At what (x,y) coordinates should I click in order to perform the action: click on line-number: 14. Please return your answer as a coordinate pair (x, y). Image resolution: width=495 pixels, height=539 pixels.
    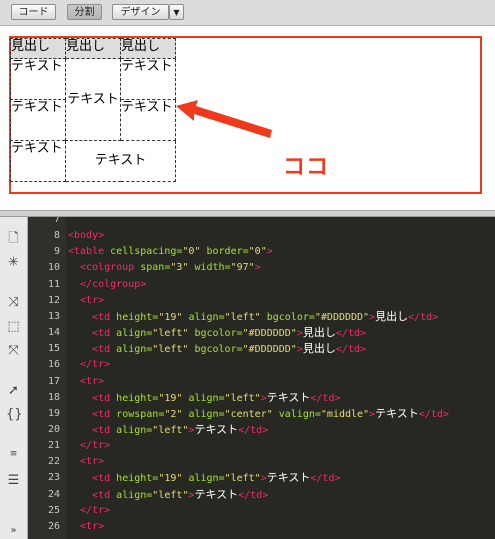
    Looking at the image, I should click on (53, 333).